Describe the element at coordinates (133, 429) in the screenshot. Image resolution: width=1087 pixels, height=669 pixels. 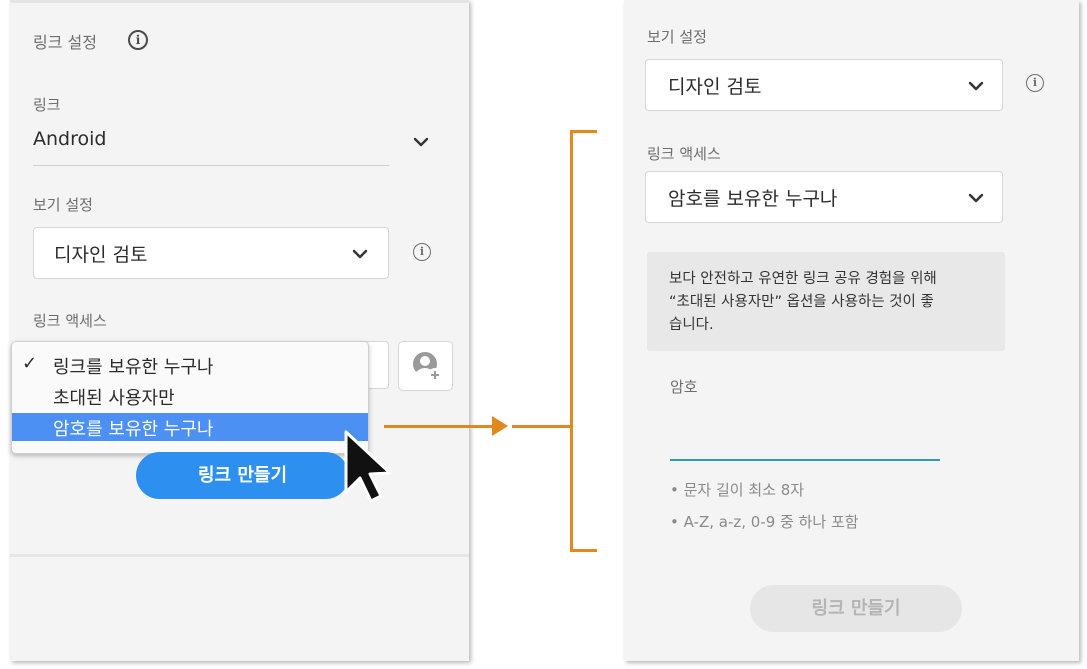
I see `option-label: 암호를 보유한 누구나` at that location.